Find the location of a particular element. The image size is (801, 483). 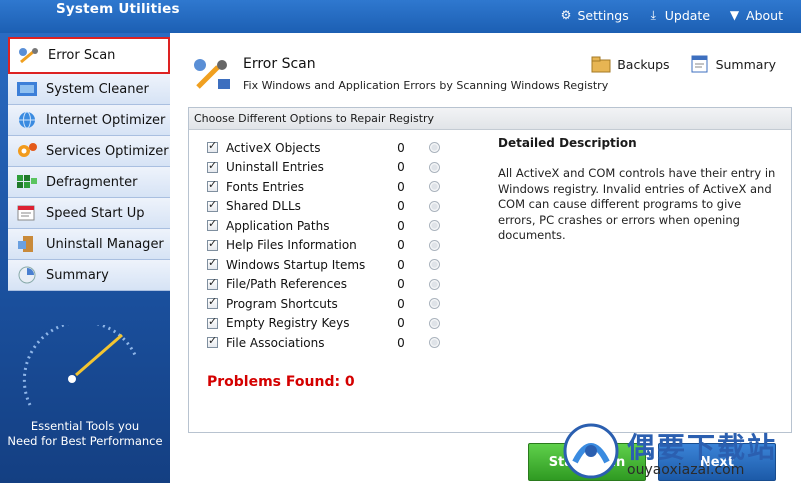

sidebar-item-label: Internet Optimizer is located at coordinates (106, 120).